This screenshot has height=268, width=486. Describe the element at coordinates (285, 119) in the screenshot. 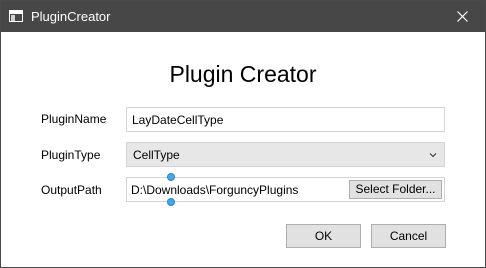

I see `plugin-name-input` at that location.